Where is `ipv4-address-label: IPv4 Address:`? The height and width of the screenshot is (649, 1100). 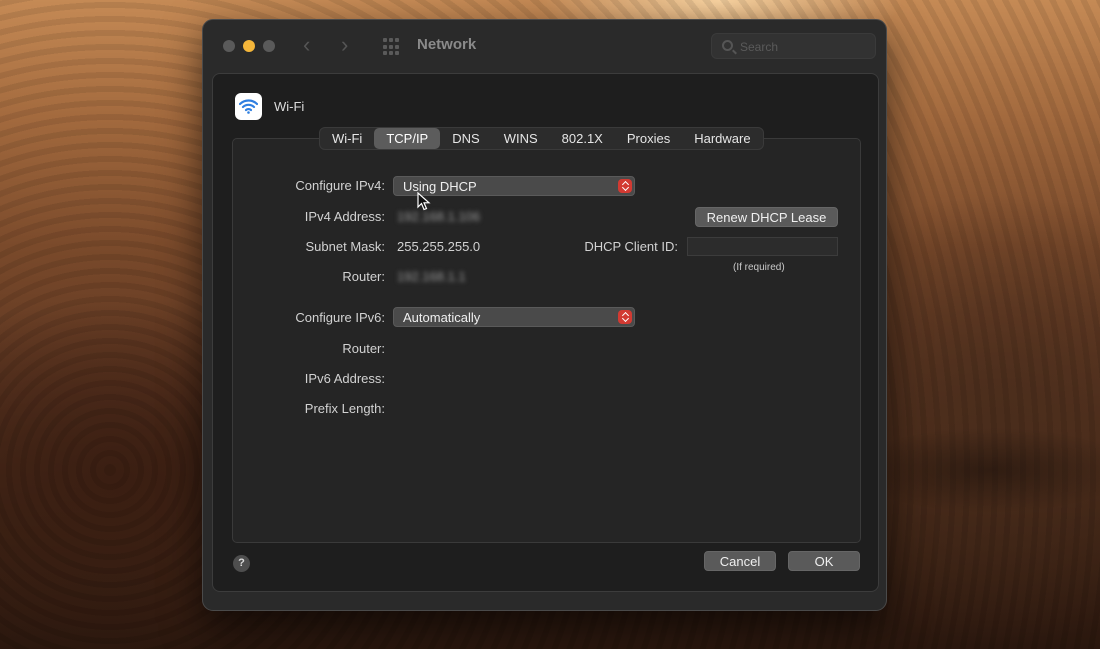 ipv4-address-label: IPv4 Address: is located at coordinates (345, 216).